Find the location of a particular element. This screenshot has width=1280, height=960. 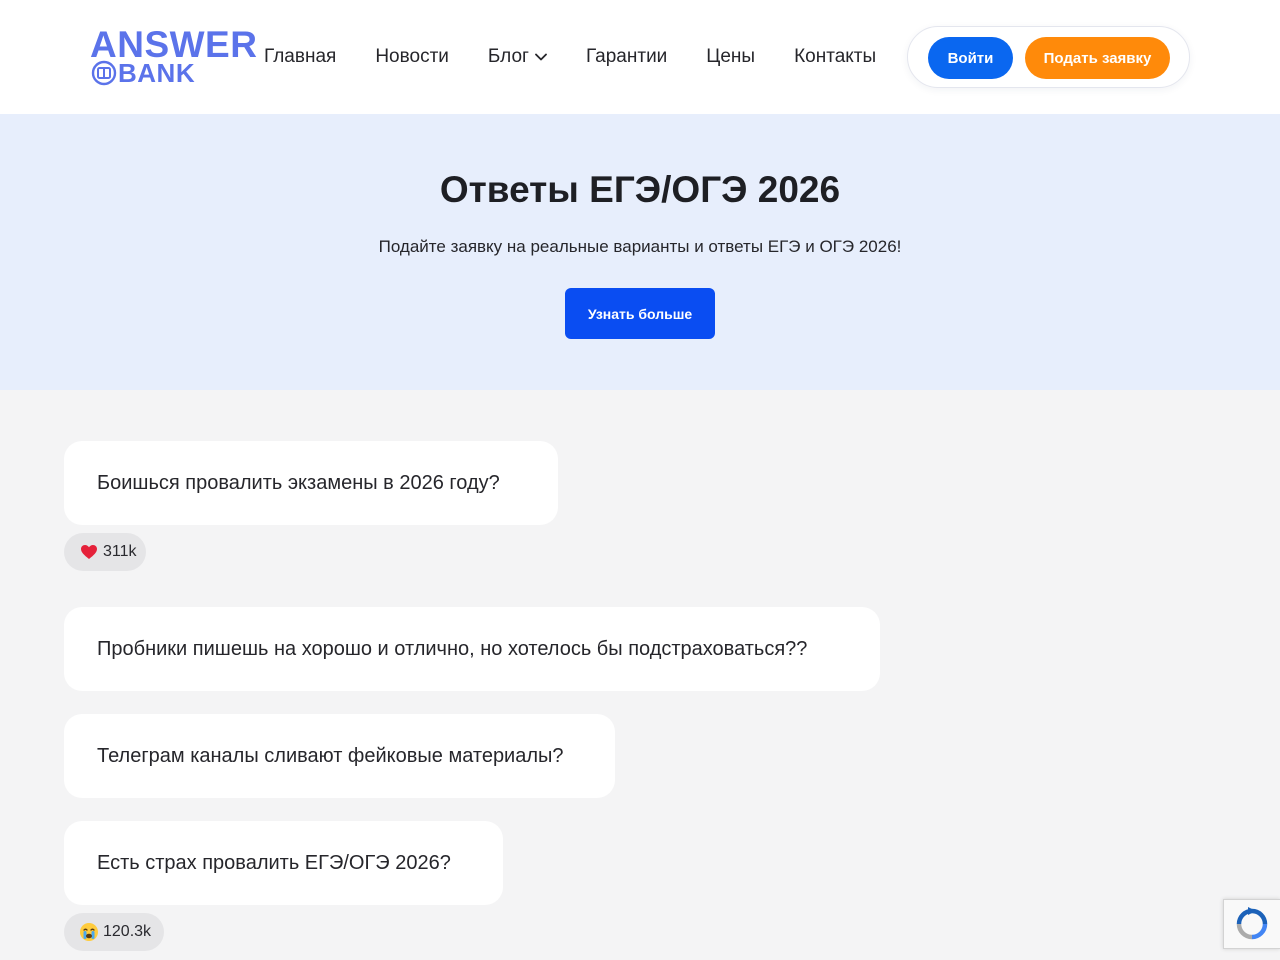

reaction-count: 120.3k is located at coordinates (127, 931).